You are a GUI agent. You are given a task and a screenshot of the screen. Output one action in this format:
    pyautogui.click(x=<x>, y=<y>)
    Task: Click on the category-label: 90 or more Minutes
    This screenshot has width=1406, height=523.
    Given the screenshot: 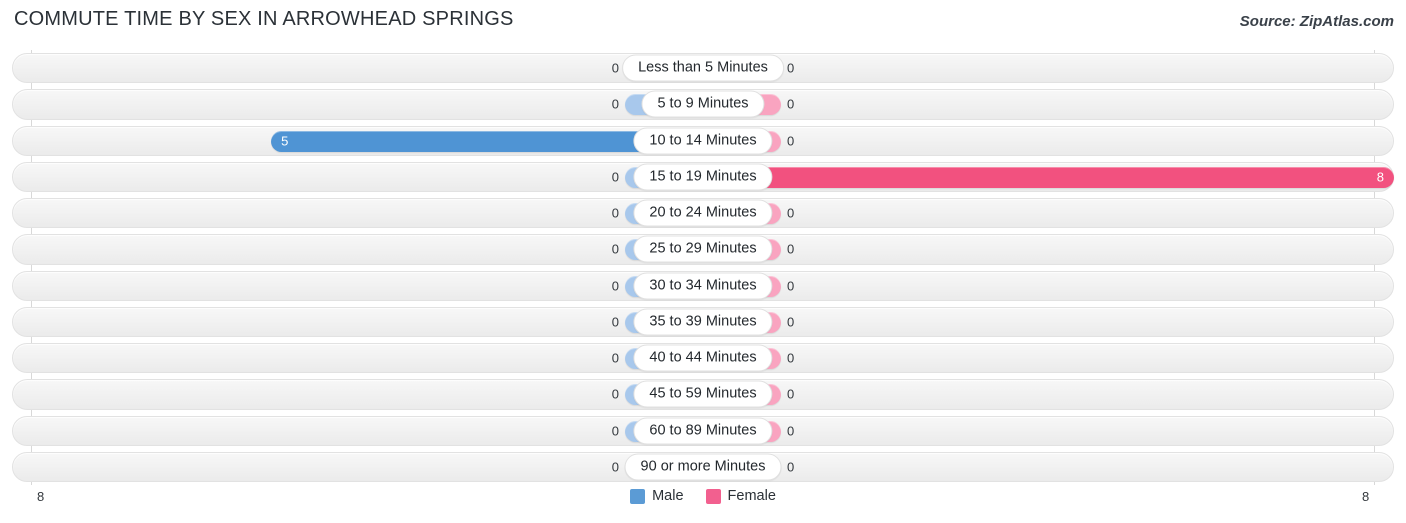 What is the action you would take?
    pyautogui.click(x=703, y=467)
    